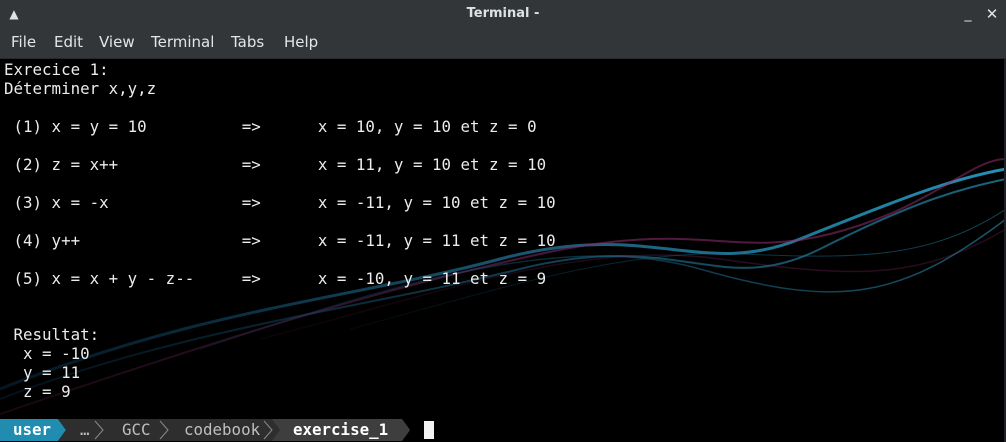  I want to click on prompt-dir-gcc: GCC, so click(136, 429).